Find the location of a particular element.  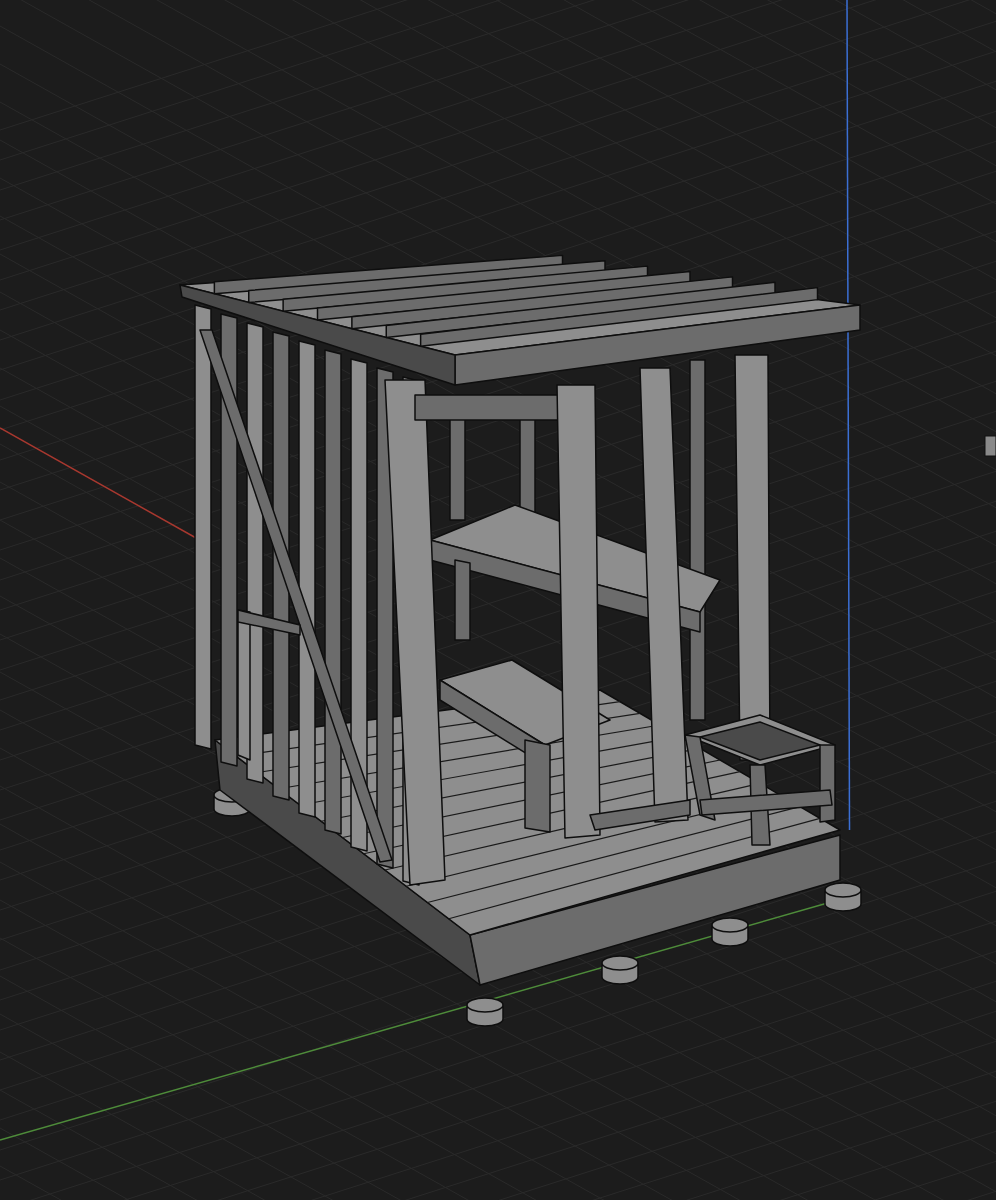

partial-object-drawing is located at coordinates (990, 446).